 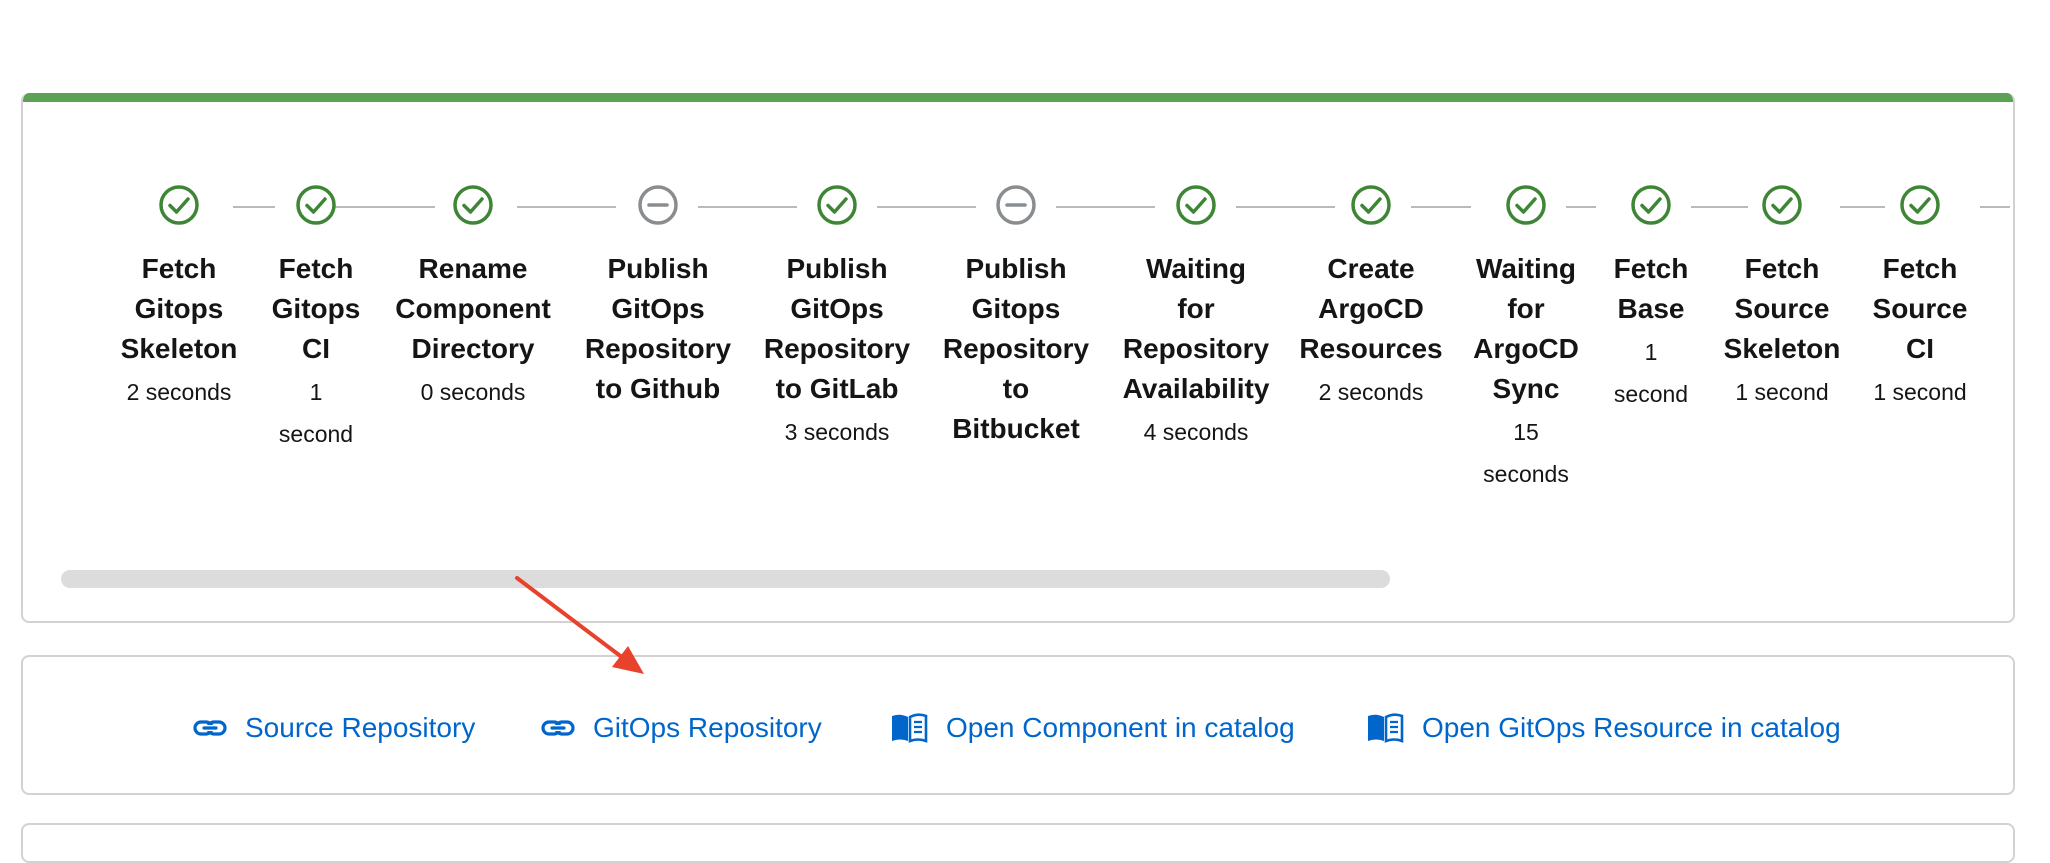 I want to click on step-fetch-source-ci: Fetch Source CI 1 second, so click(x=1920, y=298).